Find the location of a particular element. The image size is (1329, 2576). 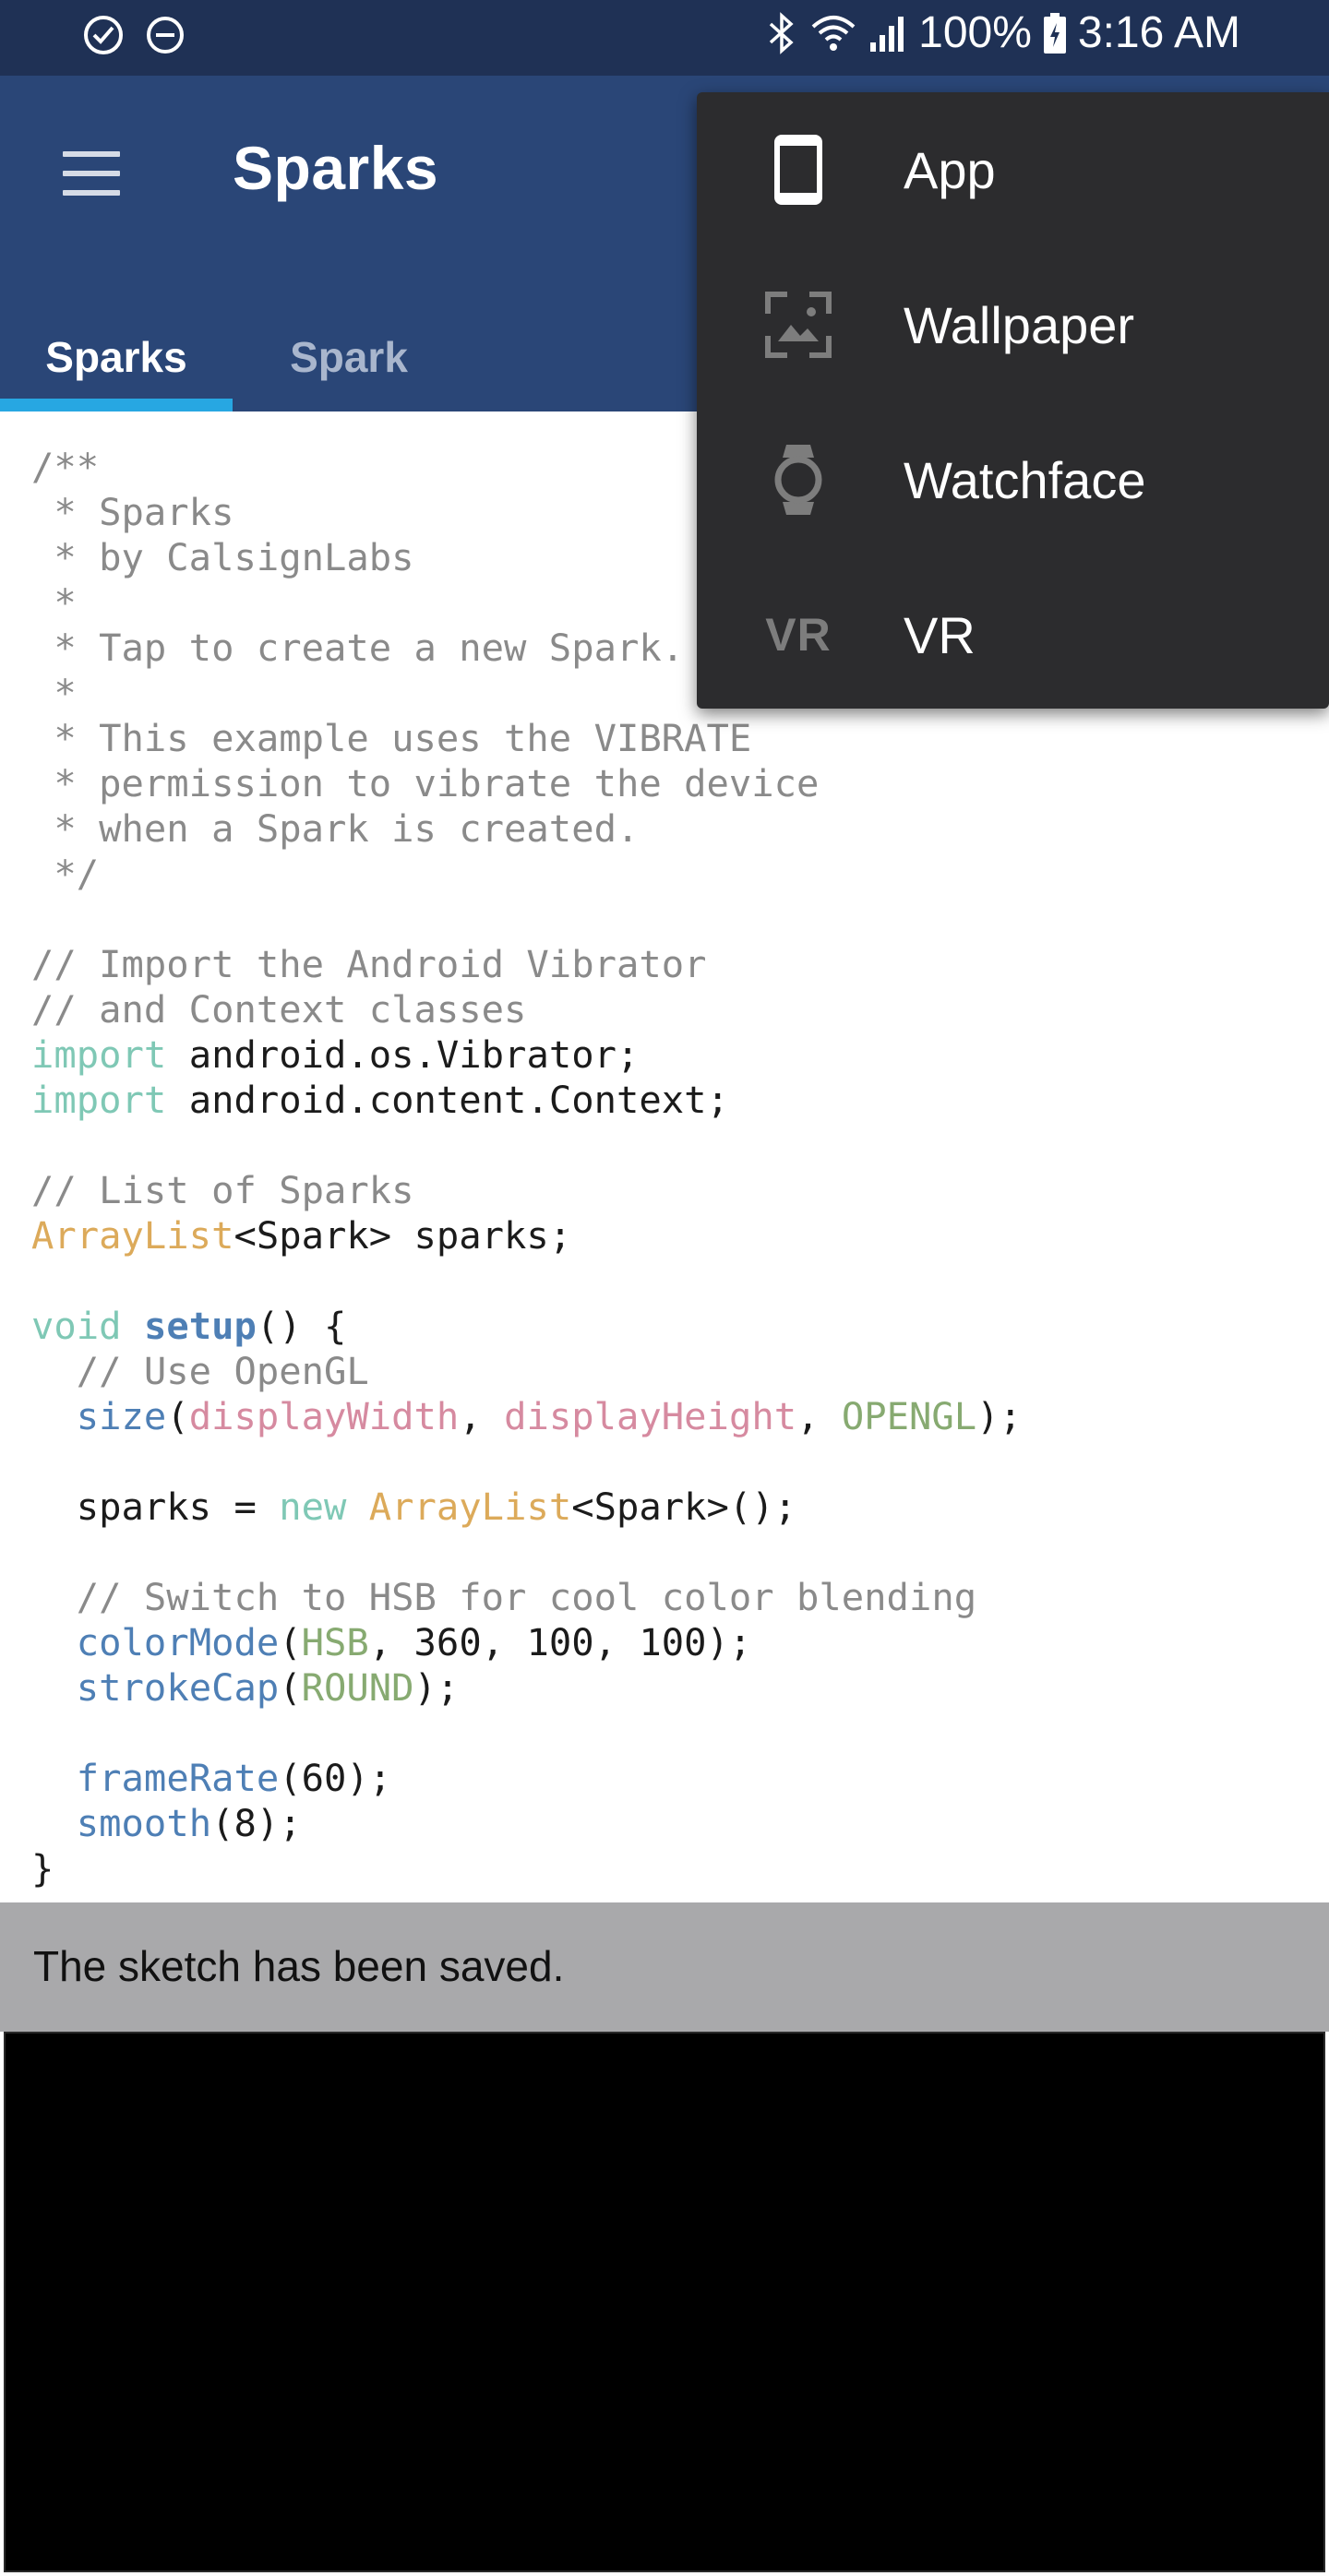

tab-bar: Sparks Spark is located at coordinates (233, 357).